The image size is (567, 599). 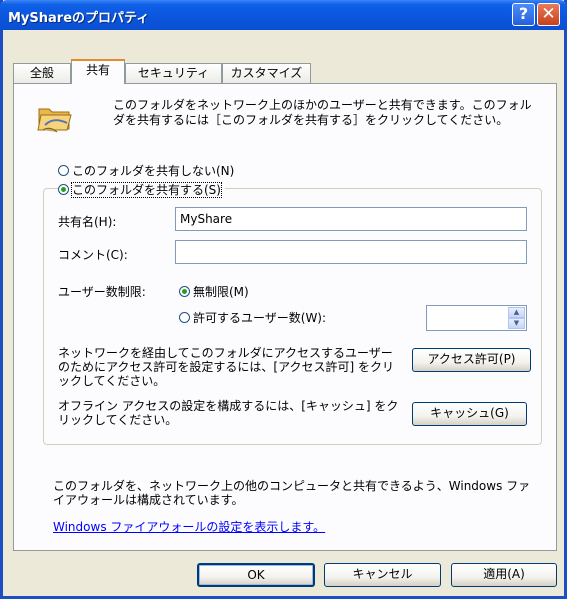 I want to click on tab-sharing: 共有, so click(x=98, y=71).